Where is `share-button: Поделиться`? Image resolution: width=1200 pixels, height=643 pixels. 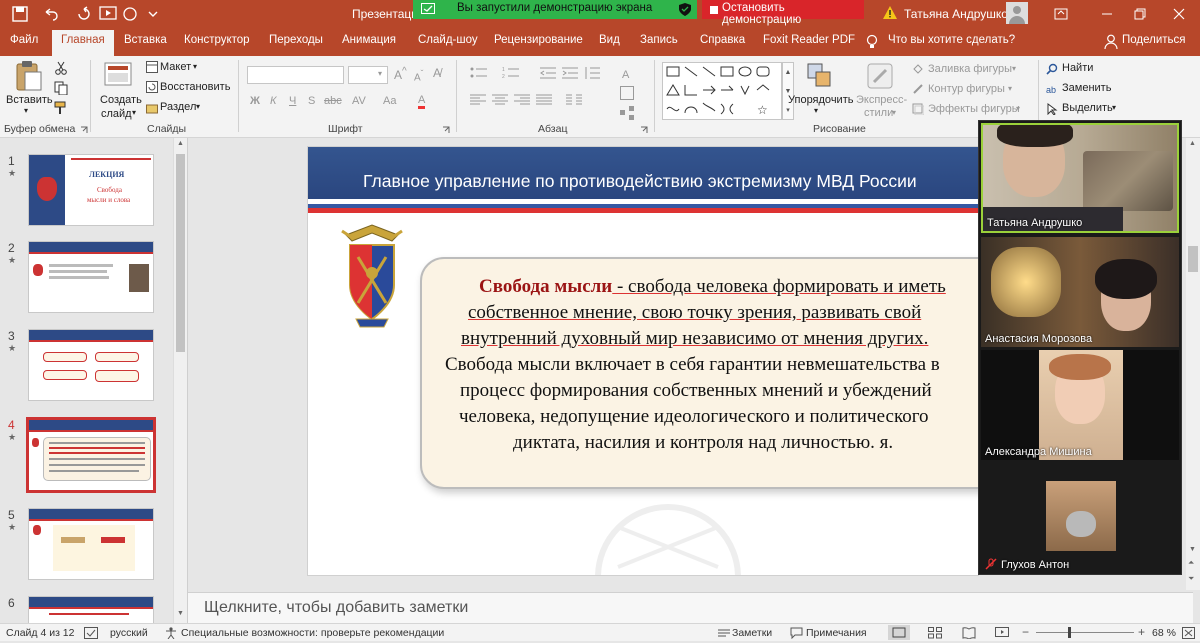
share-button: Поделиться is located at coordinates (1154, 40).